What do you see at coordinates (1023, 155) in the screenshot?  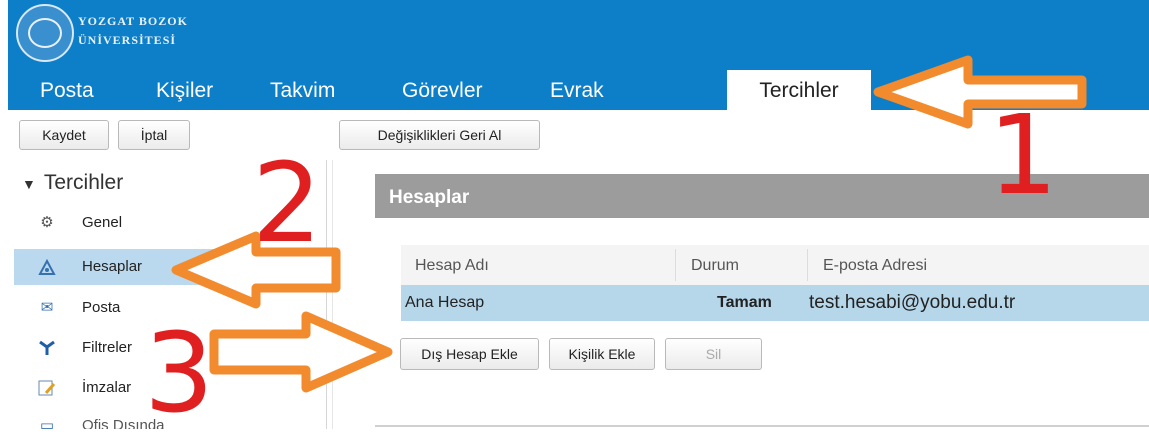 I see `annotation-number-1: 1` at bounding box center [1023, 155].